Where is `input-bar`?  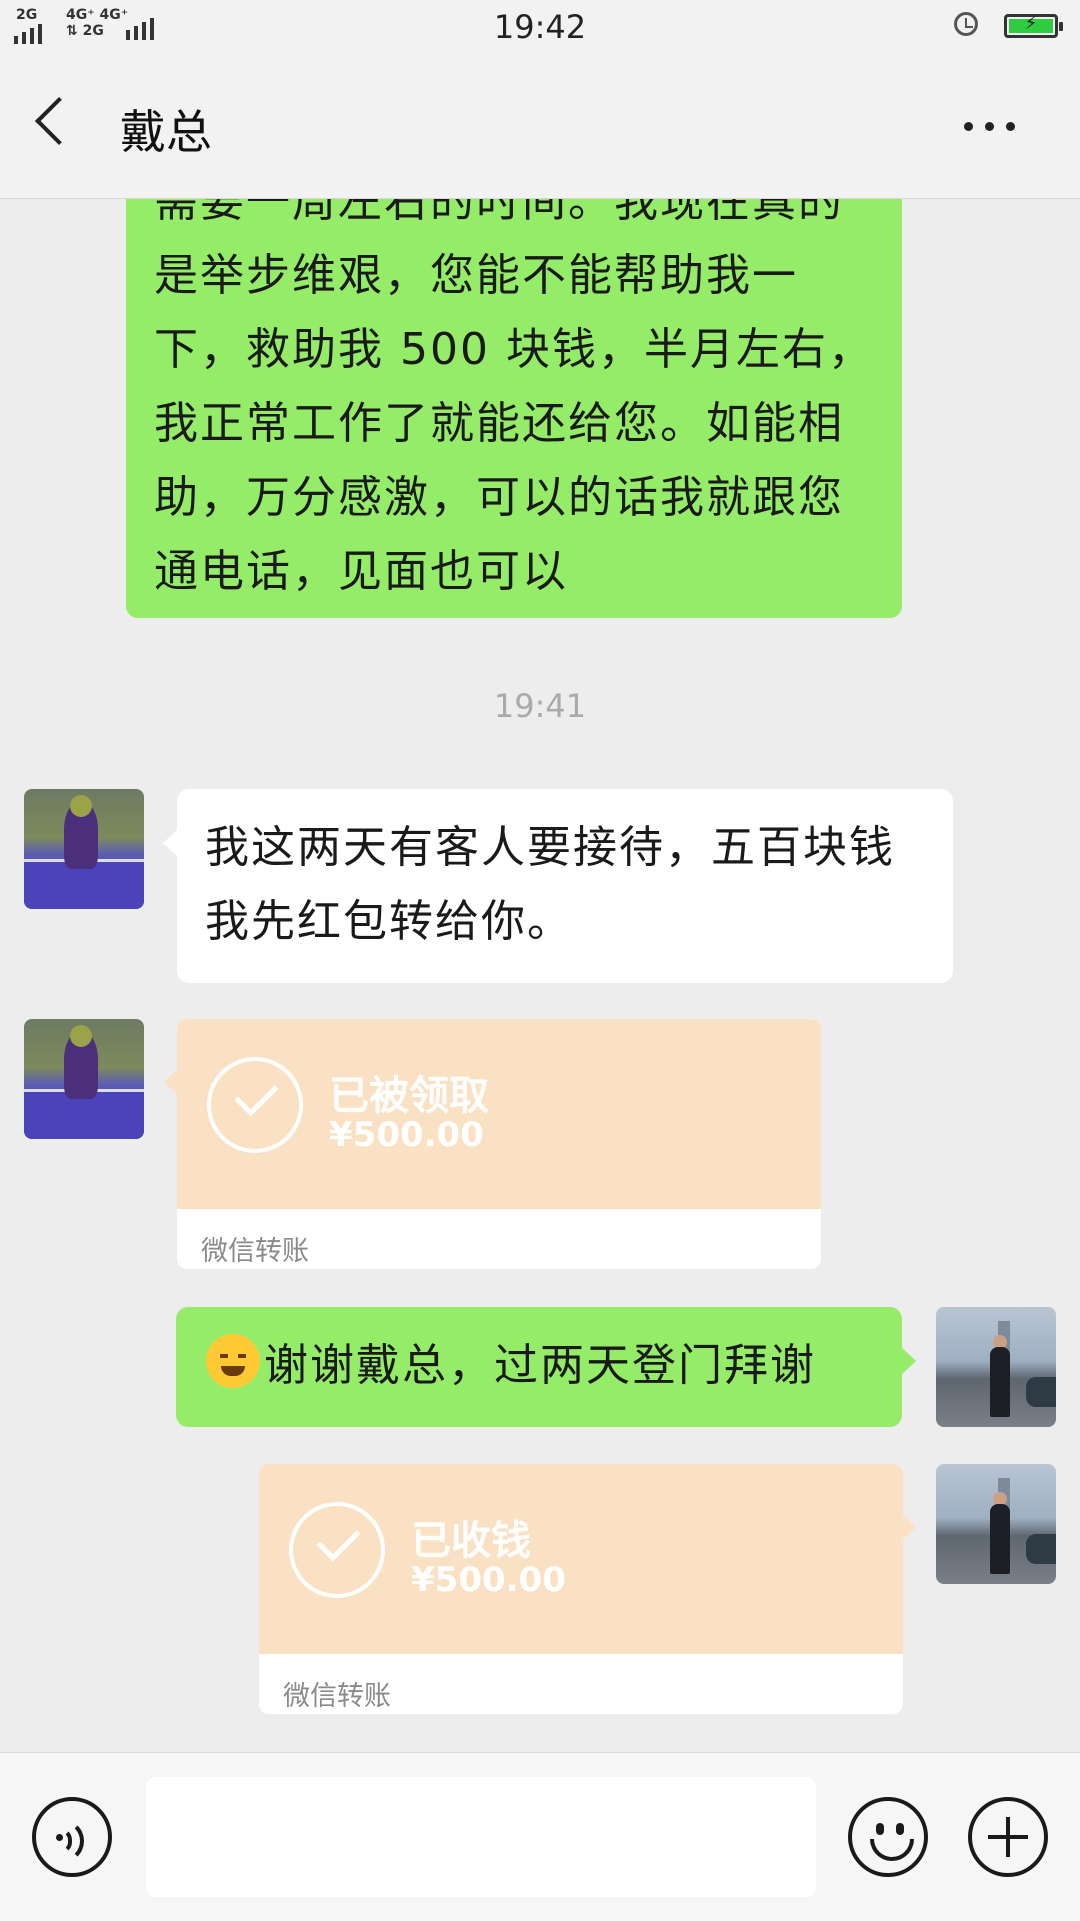
input-bar is located at coordinates (540, 1836).